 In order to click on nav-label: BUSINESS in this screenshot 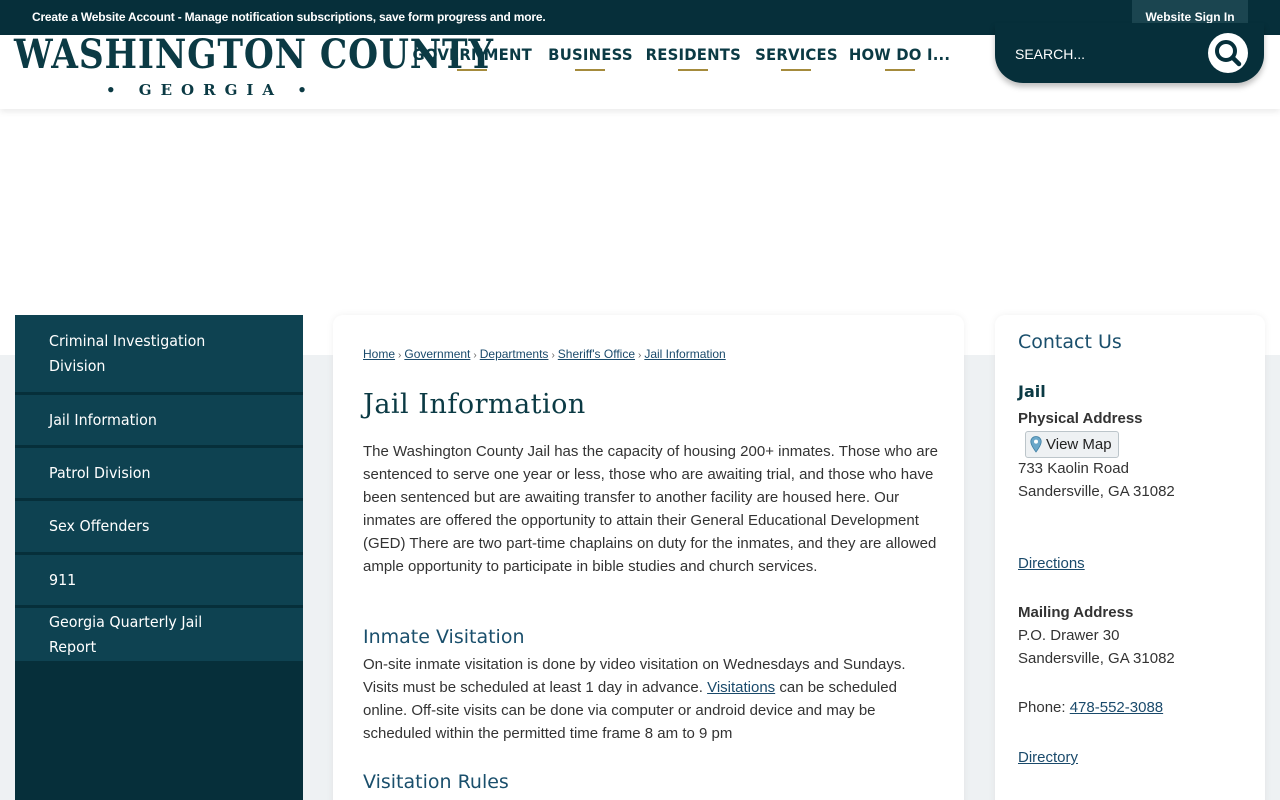, I will do `click(590, 54)`.